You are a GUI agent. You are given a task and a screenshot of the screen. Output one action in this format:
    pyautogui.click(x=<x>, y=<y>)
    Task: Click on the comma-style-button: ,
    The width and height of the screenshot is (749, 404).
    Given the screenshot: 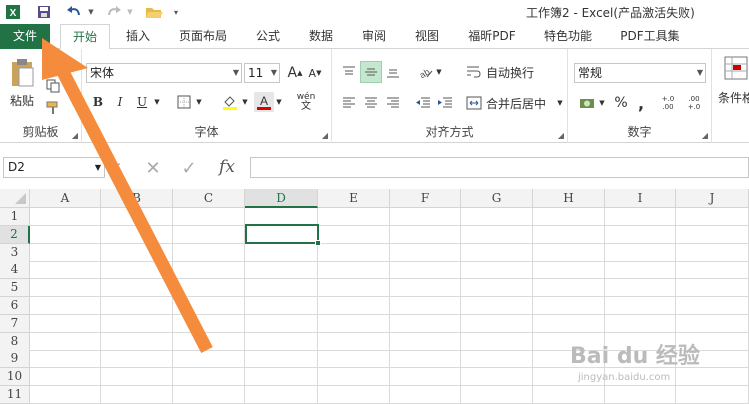 What is the action you would take?
    pyautogui.click(x=641, y=103)
    